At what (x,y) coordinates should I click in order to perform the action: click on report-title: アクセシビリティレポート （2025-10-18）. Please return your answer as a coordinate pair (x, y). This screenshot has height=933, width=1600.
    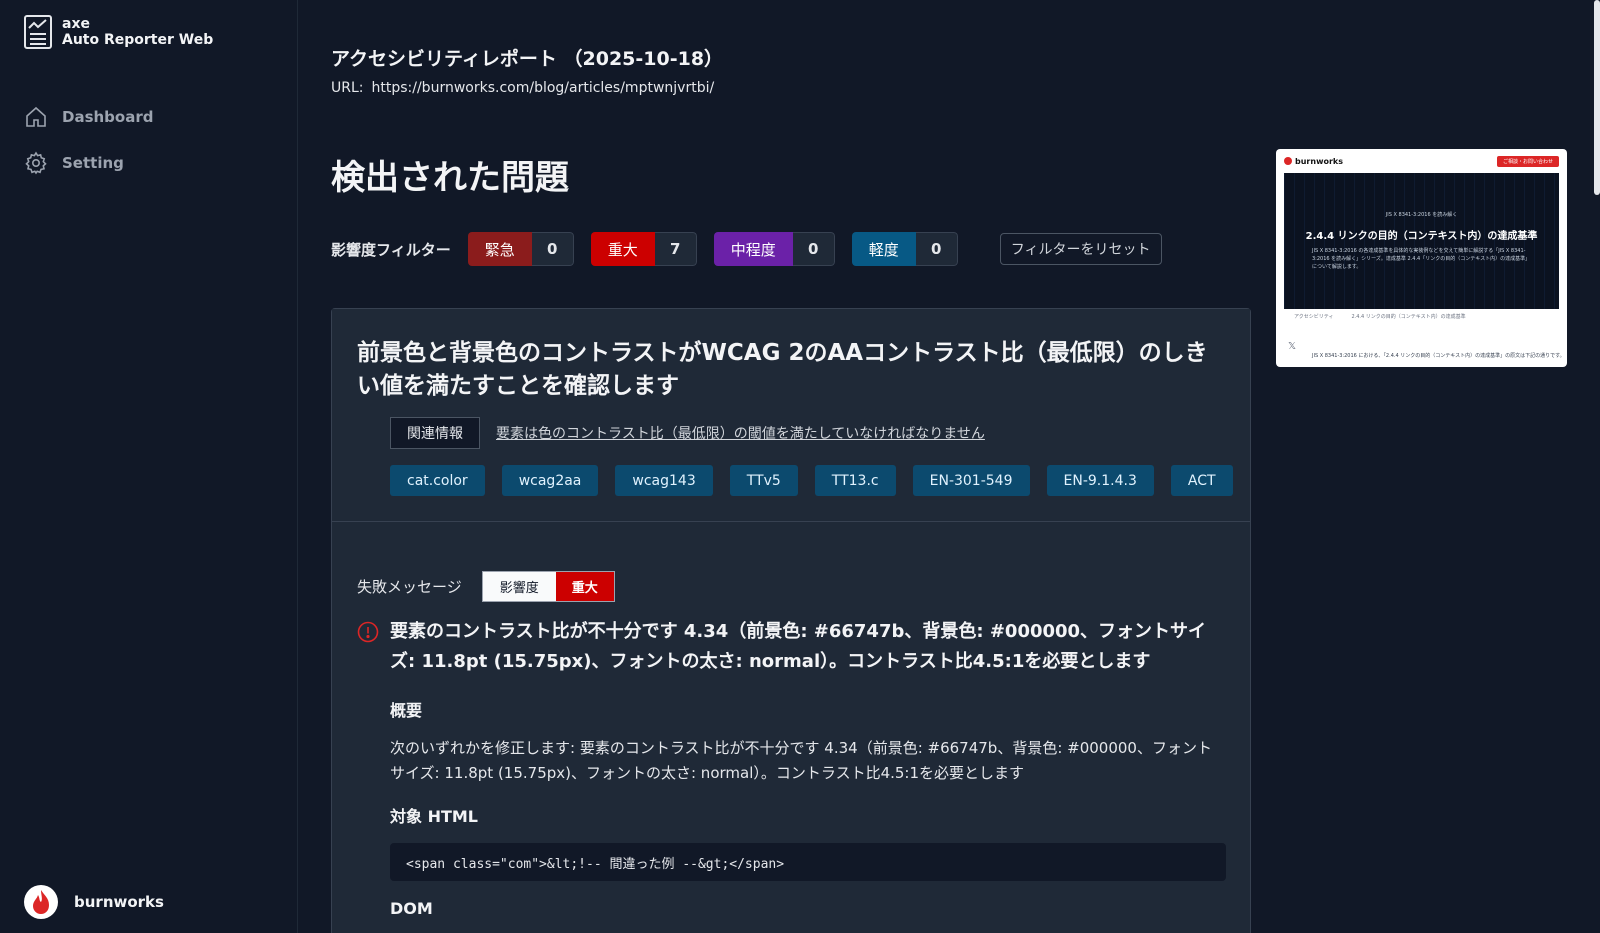
    Looking at the image, I should click on (527, 59).